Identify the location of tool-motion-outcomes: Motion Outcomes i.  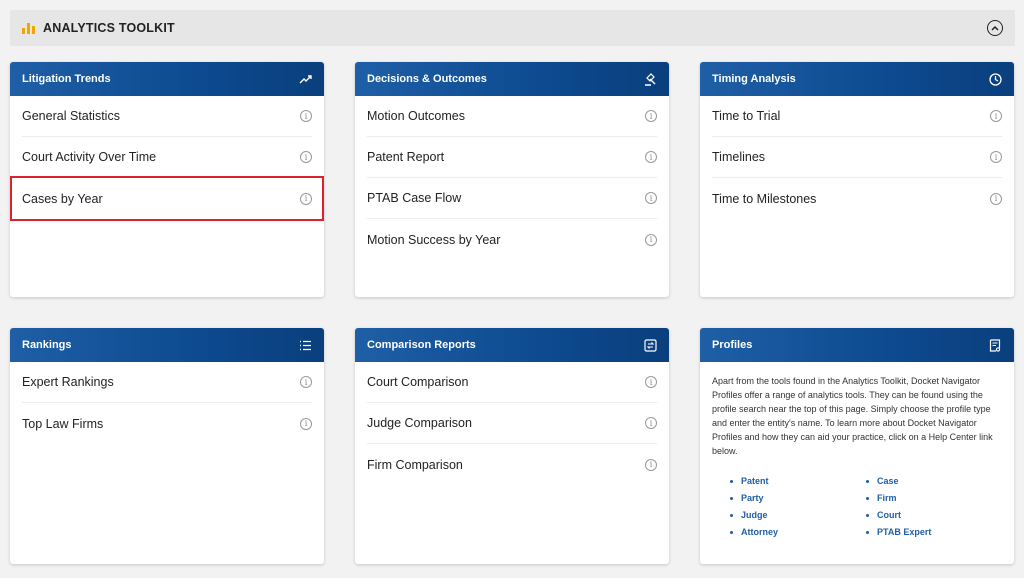
(512, 116).